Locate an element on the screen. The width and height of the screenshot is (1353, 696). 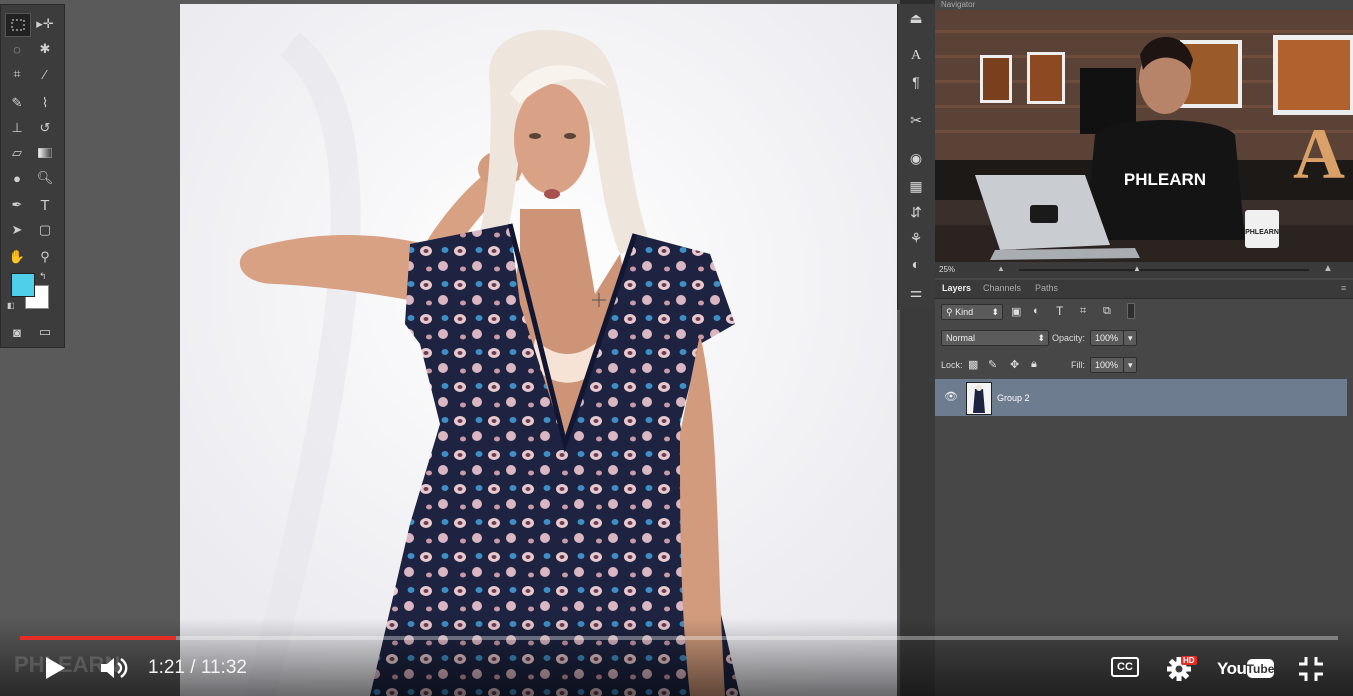
hand-tool-icon: ✋ is located at coordinates (17, 257).